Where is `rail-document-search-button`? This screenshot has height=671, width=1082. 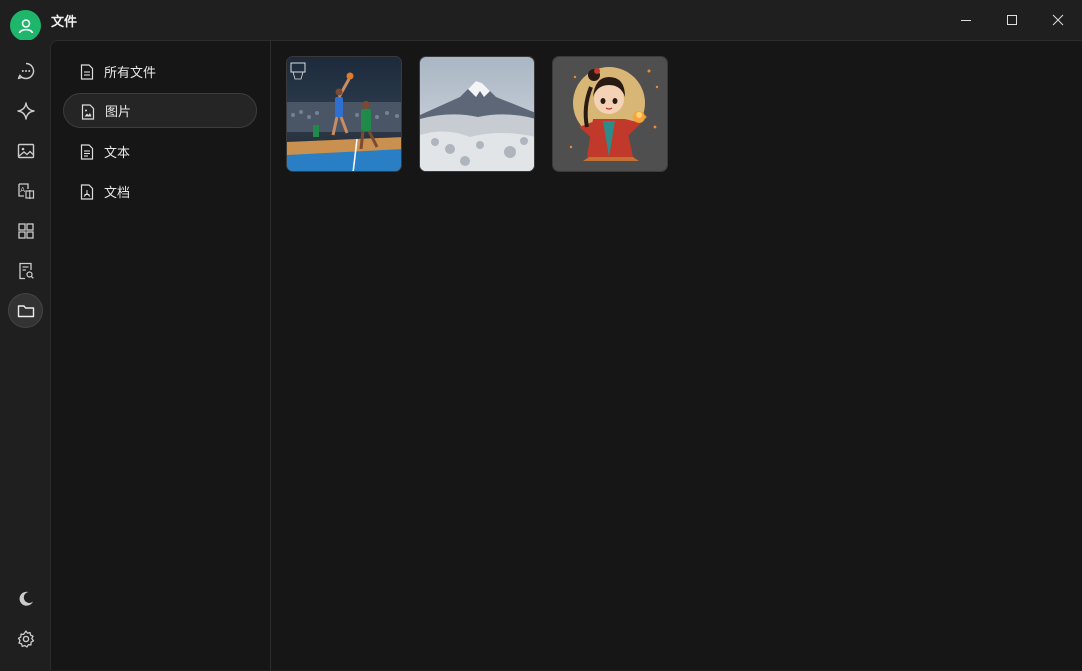 rail-document-search-button is located at coordinates (25, 270).